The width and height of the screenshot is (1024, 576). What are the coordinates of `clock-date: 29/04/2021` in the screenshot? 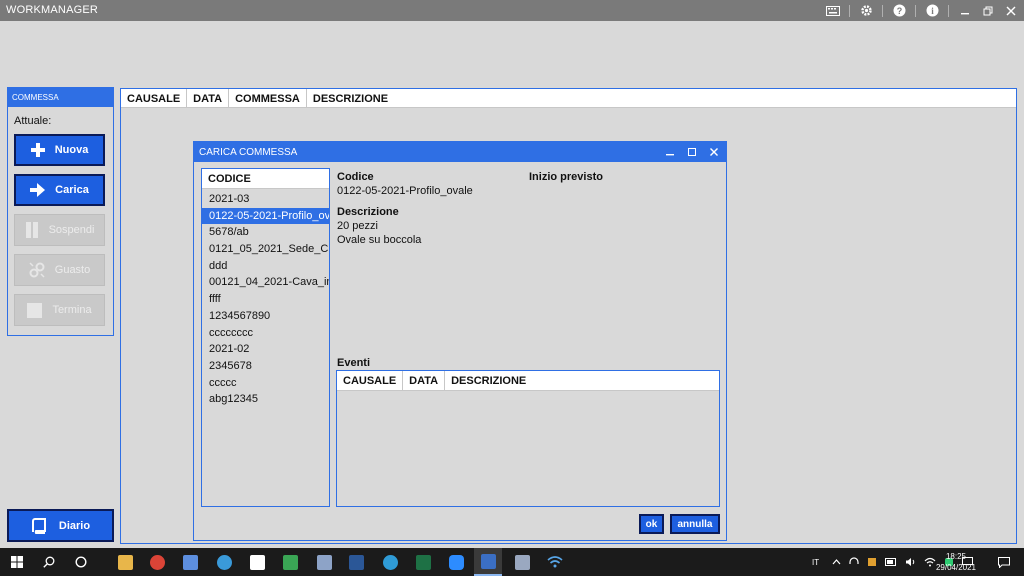 It's located at (956, 567).